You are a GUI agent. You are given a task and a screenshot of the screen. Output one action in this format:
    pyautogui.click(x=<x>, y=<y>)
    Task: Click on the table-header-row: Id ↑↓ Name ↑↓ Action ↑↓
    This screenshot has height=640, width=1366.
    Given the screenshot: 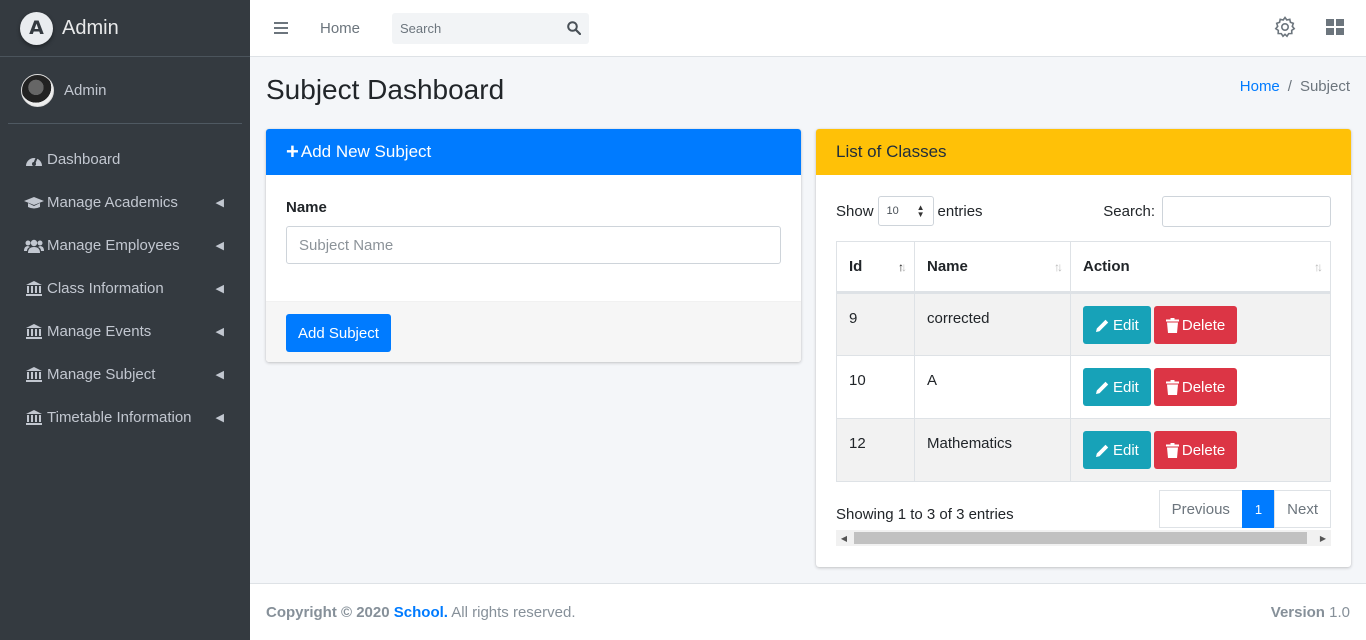 What is the action you would take?
    pyautogui.click(x=1083, y=267)
    